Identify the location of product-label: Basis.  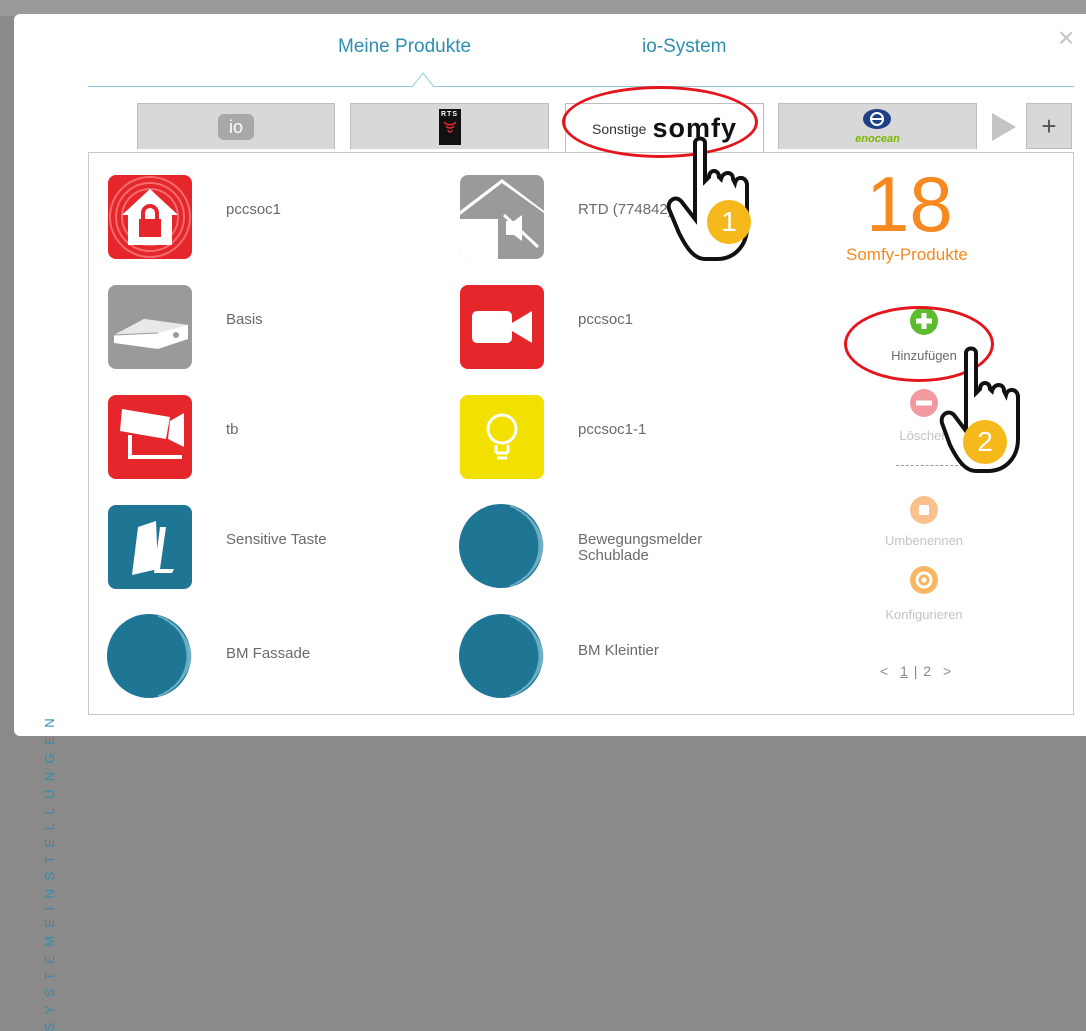
(244, 320).